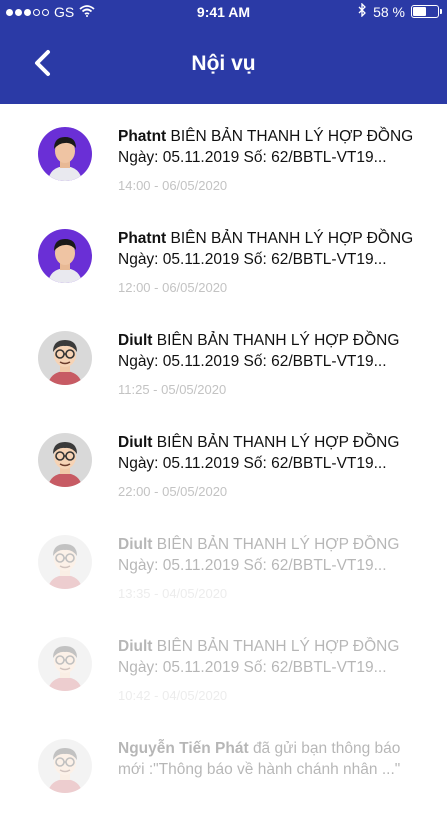 The height and width of the screenshot is (818, 447). I want to click on notification-time: 13:35 - 04/05/2020, so click(173, 593).